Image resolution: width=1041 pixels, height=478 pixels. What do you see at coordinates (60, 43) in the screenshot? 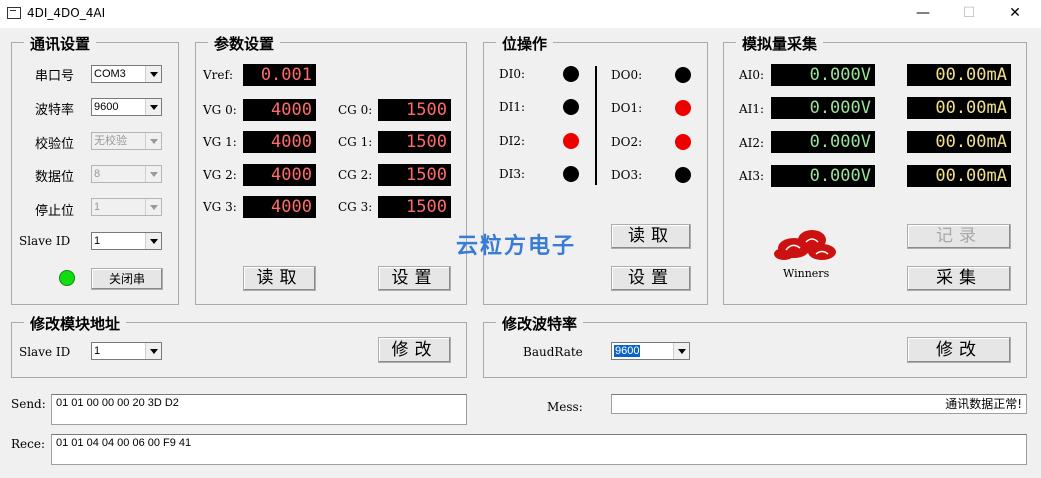
I see `comm-settings-title: 通讯设置` at bounding box center [60, 43].